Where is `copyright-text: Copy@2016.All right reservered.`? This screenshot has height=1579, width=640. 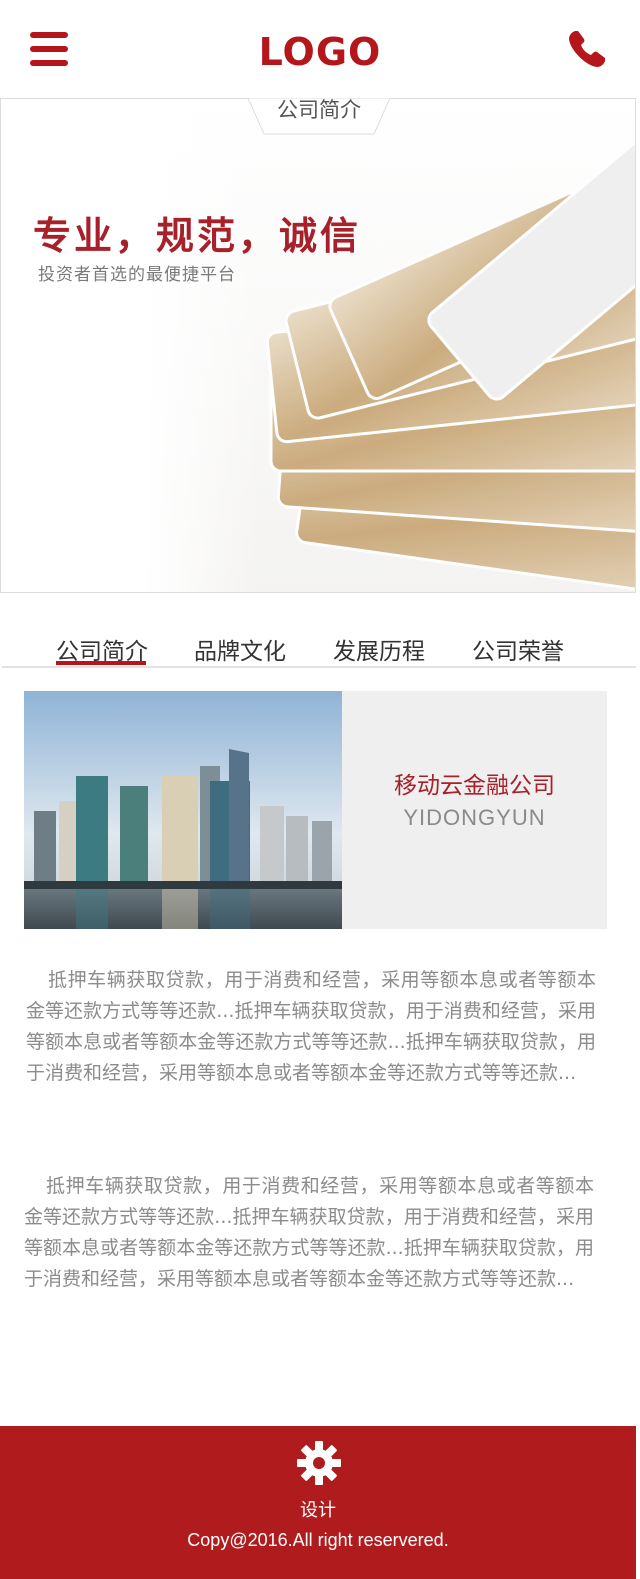
copyright-text: Copy@2016.All right reservered. is located at coordinates (318, 1540).